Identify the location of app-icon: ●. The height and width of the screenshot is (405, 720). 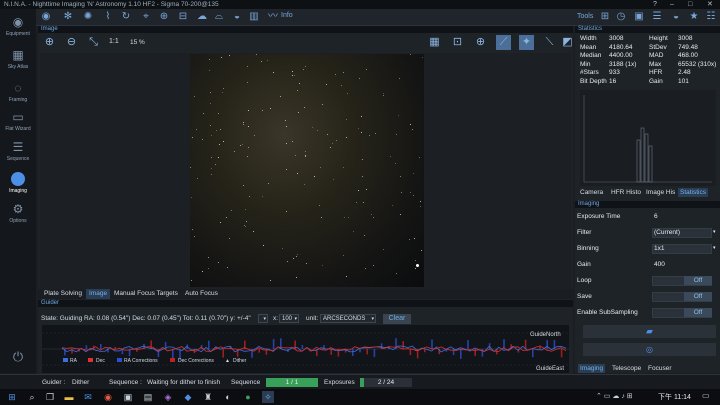
(248, 397).